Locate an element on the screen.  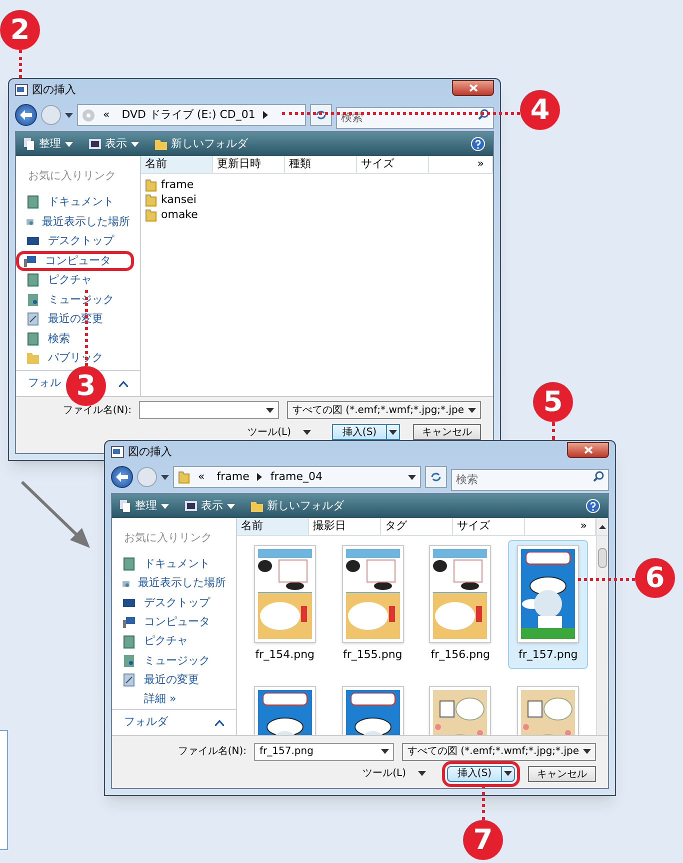
breadcrumb: frame_04 is located at coordinates (296, 477).